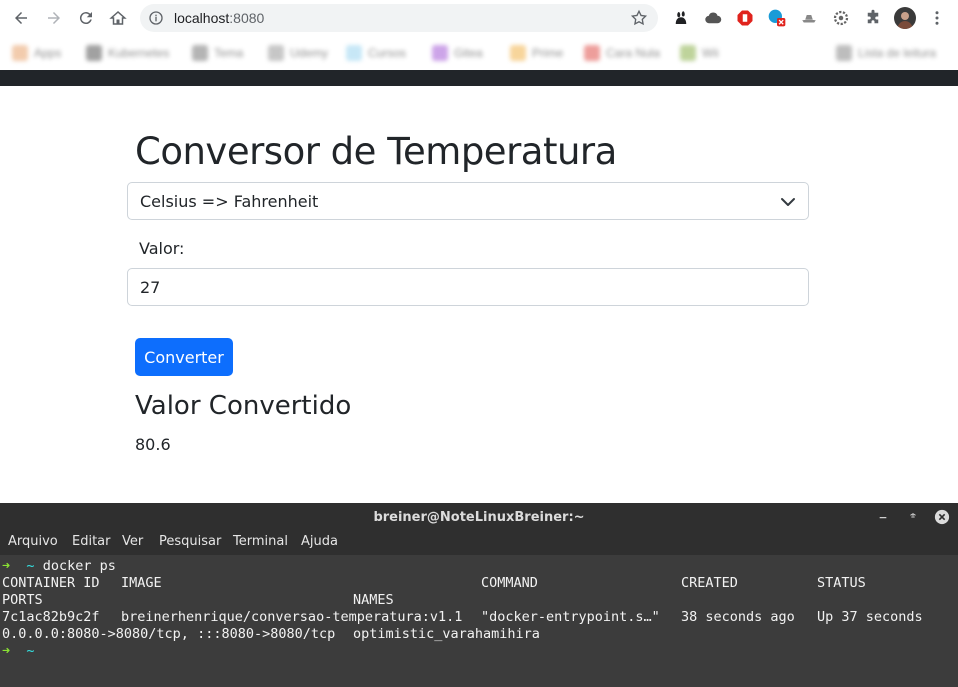 Image resolution: width=958 pixels, height=687 pixels. I want to click on bookmark-star-icon, so click(639, 18).